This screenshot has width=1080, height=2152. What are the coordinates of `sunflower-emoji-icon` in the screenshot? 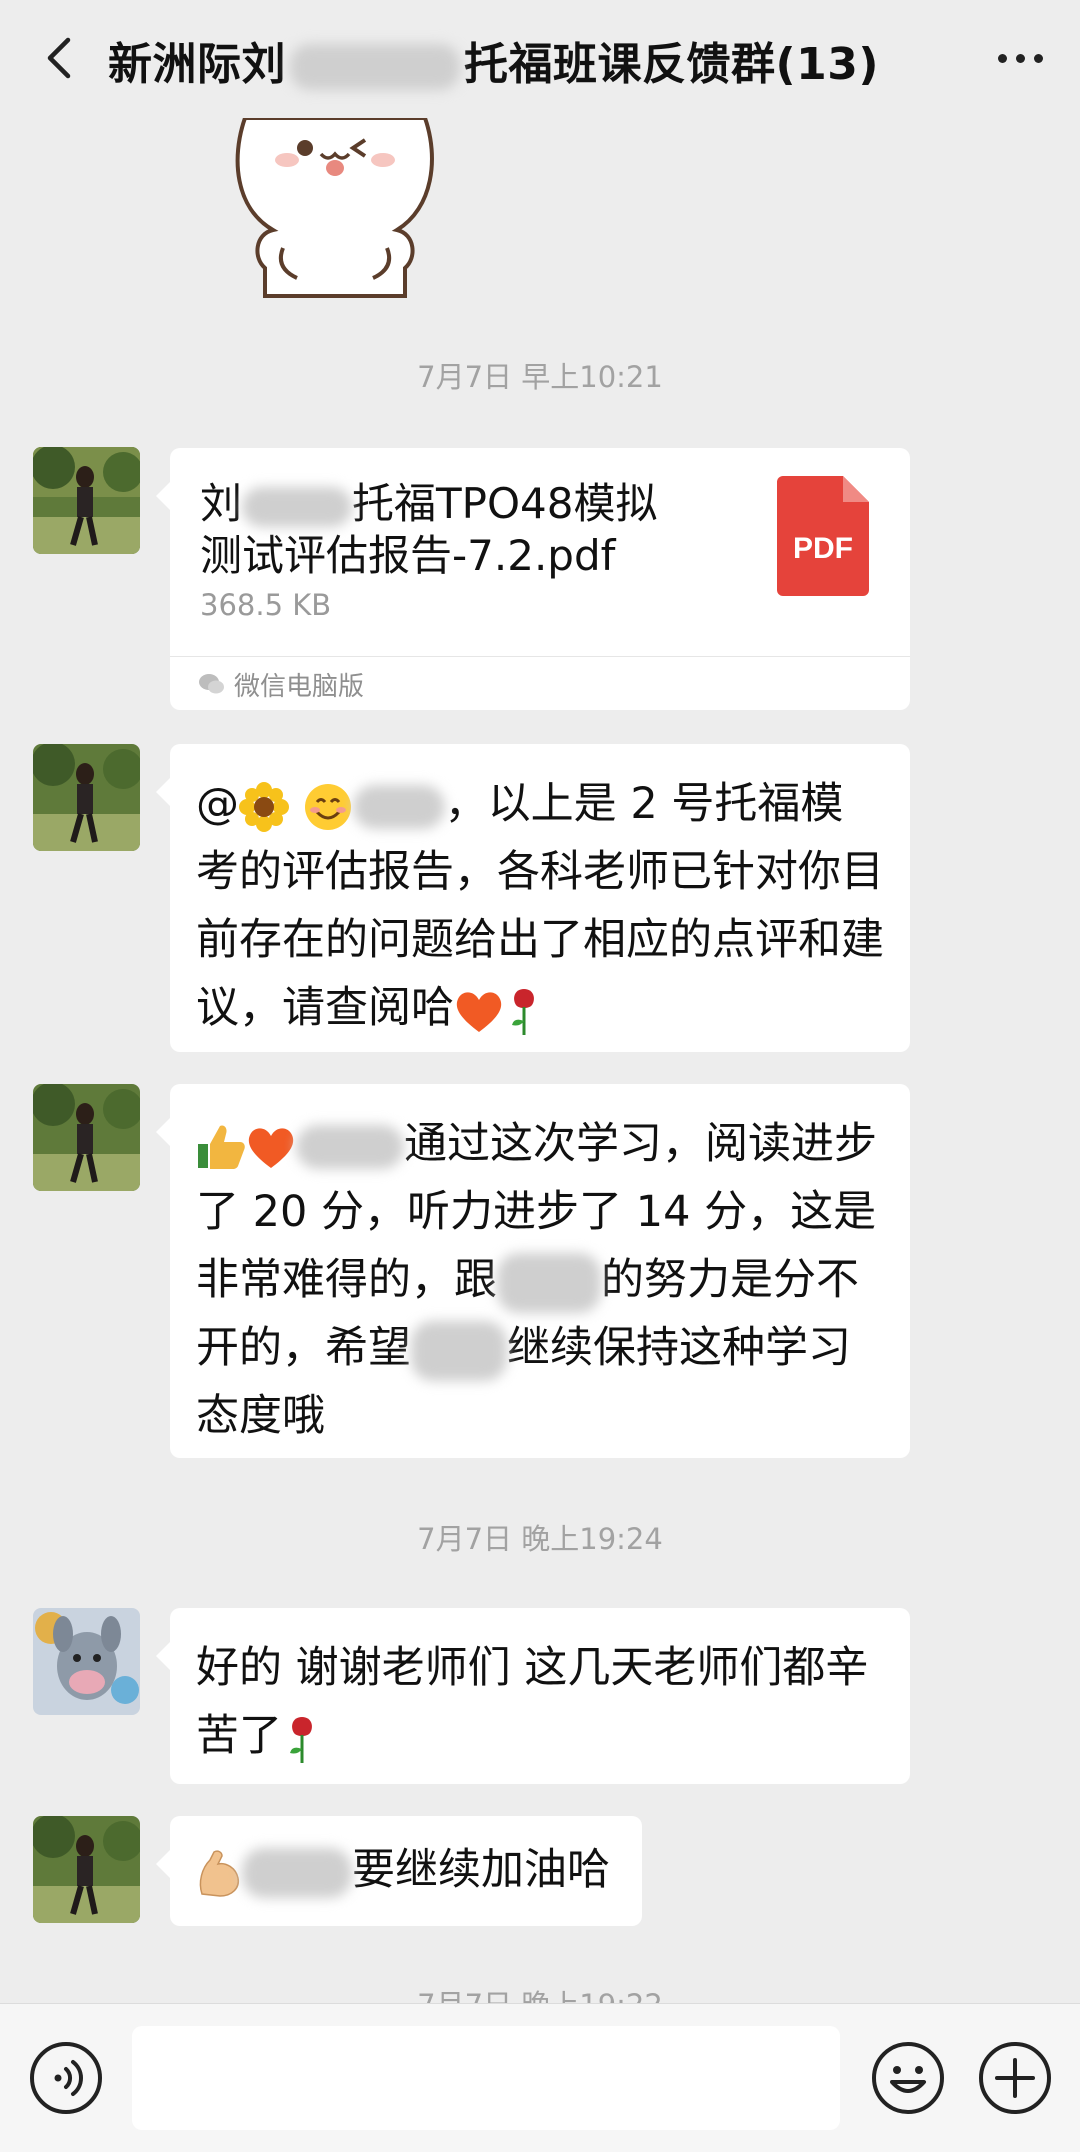 It's located at (264, 806).